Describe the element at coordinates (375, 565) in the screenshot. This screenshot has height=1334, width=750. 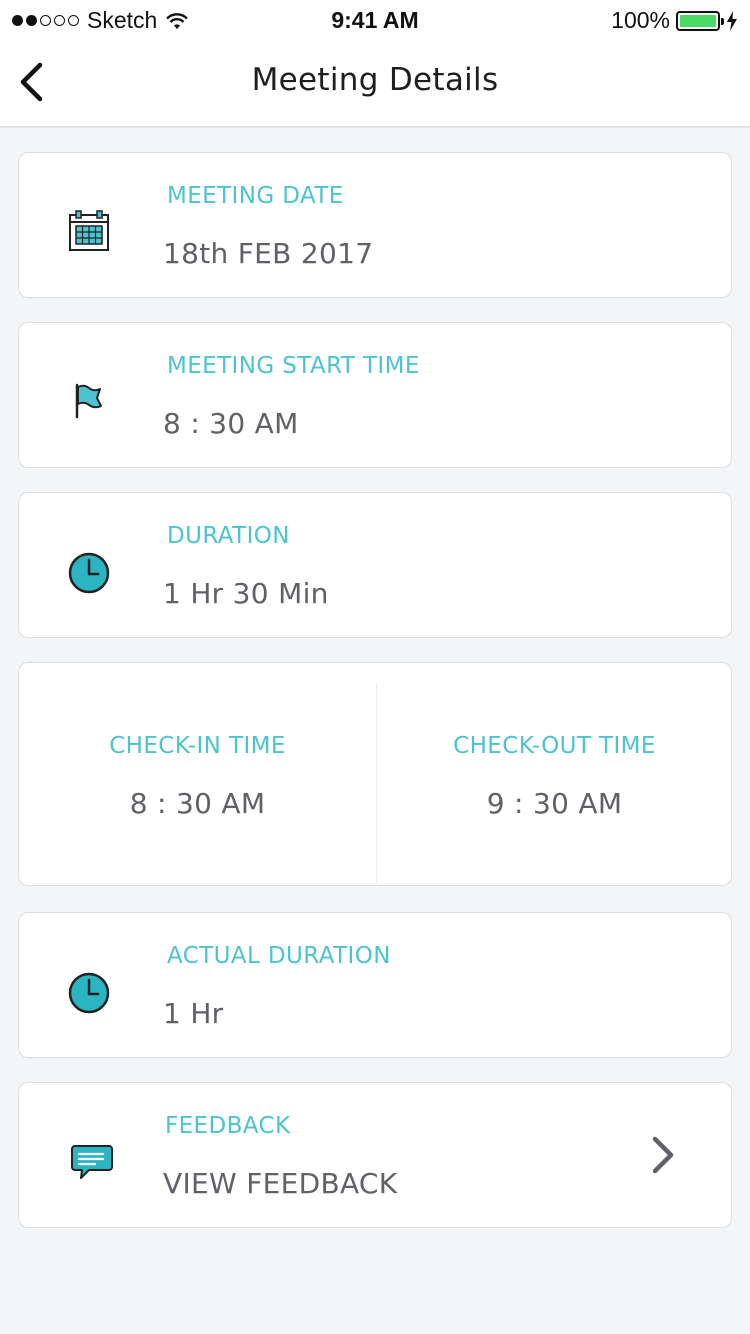
I see `duration-card: DURATION 1 Hr 30 Min` at that location.